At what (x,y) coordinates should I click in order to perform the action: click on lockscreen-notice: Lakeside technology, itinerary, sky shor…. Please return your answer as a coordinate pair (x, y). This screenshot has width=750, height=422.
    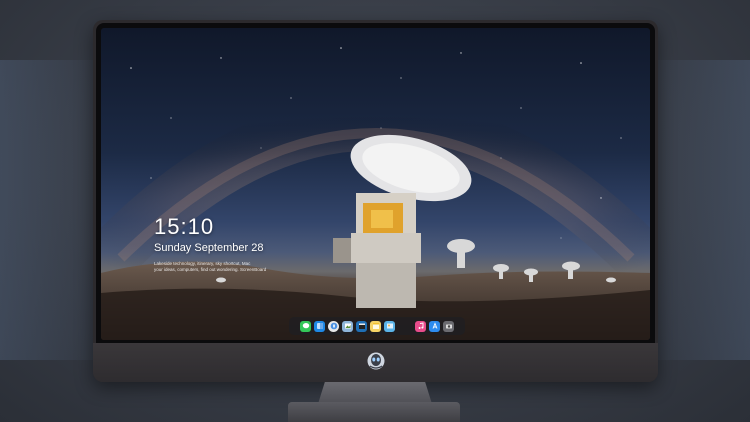
    Looking at the image, I should click on (214, 267).